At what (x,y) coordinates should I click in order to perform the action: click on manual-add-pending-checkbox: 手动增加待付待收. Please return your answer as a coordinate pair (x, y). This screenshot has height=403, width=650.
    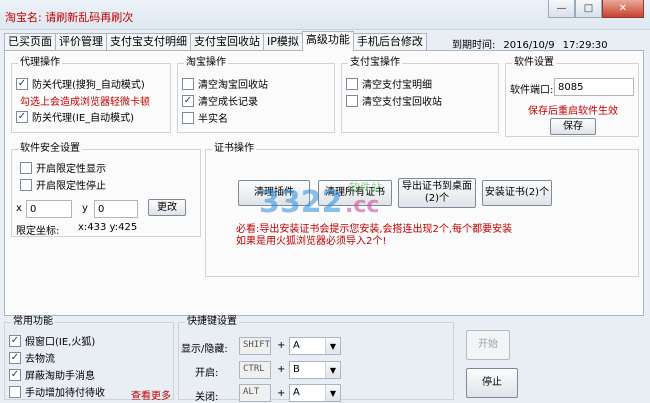
    Looking at the image, I should click on (57, 391).